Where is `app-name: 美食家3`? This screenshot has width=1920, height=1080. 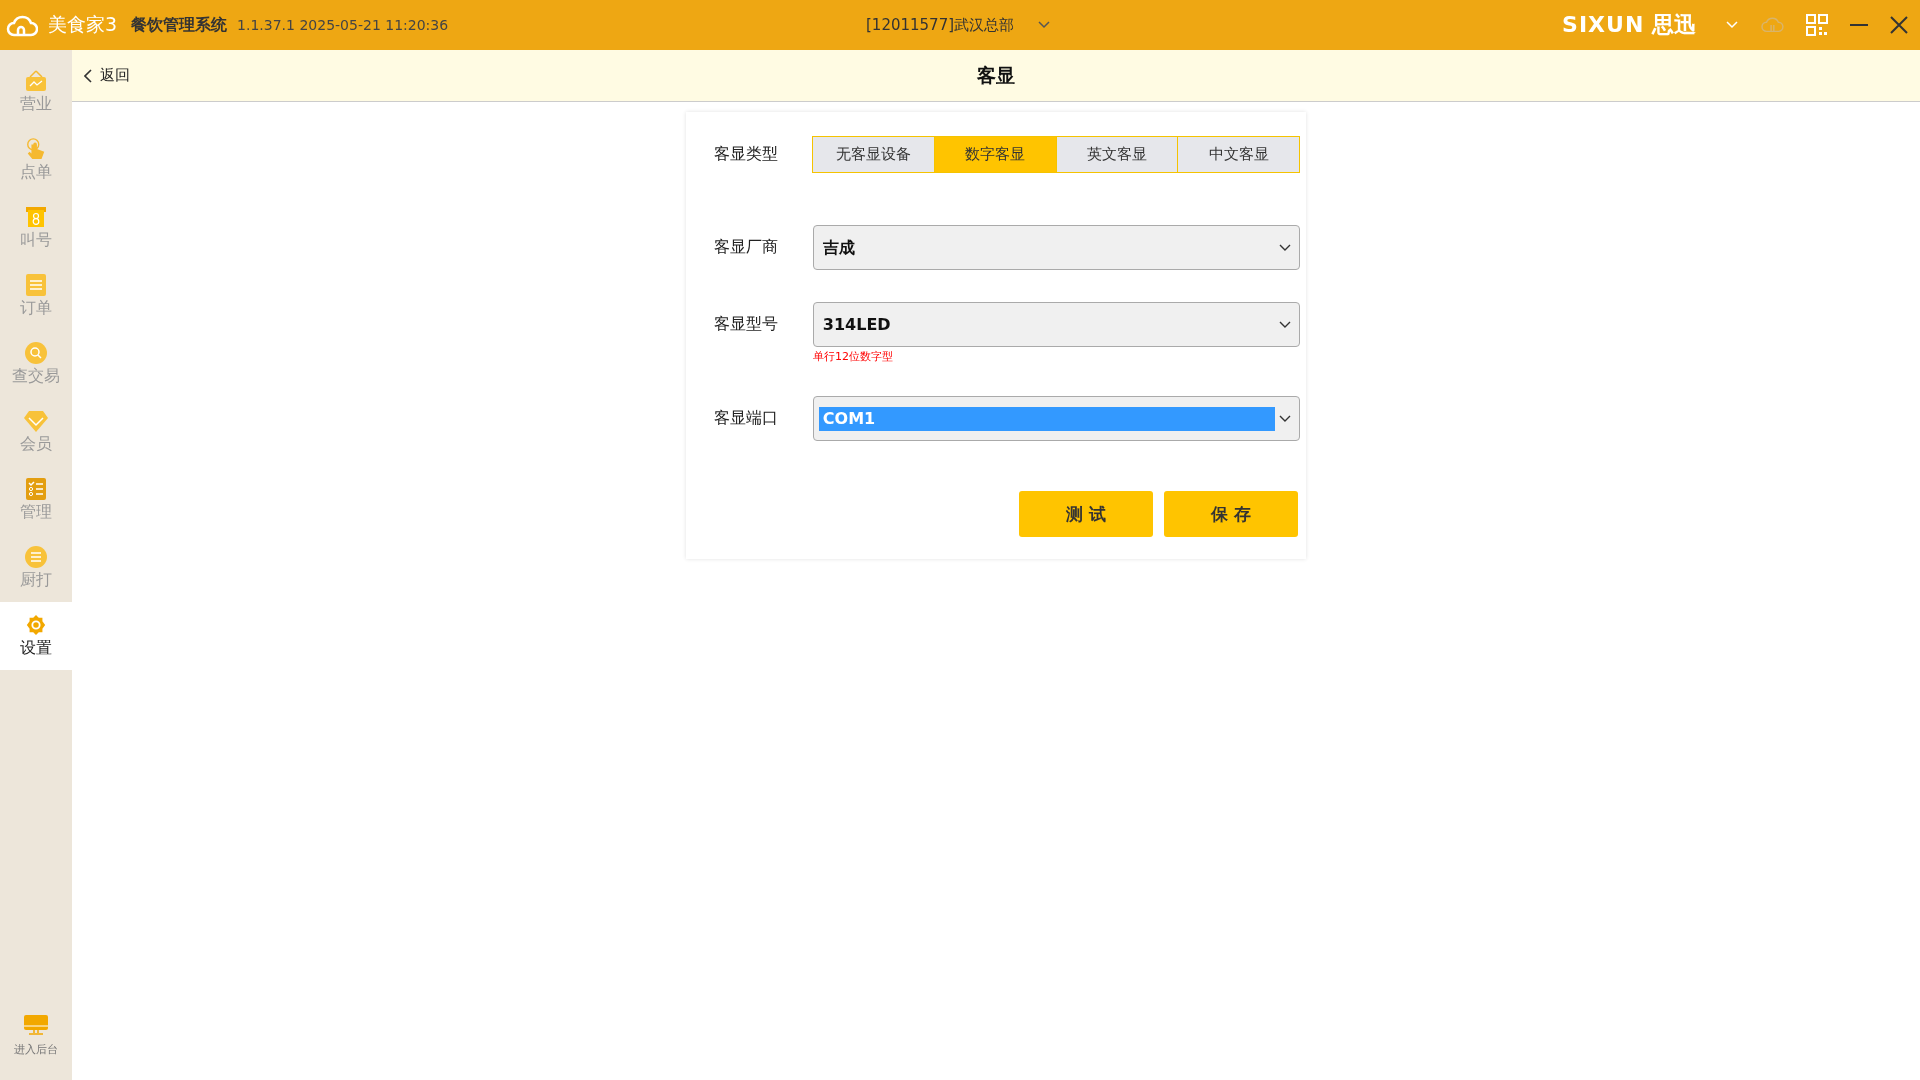
app-name: 美食家3 is located at coordinates (83, 24).